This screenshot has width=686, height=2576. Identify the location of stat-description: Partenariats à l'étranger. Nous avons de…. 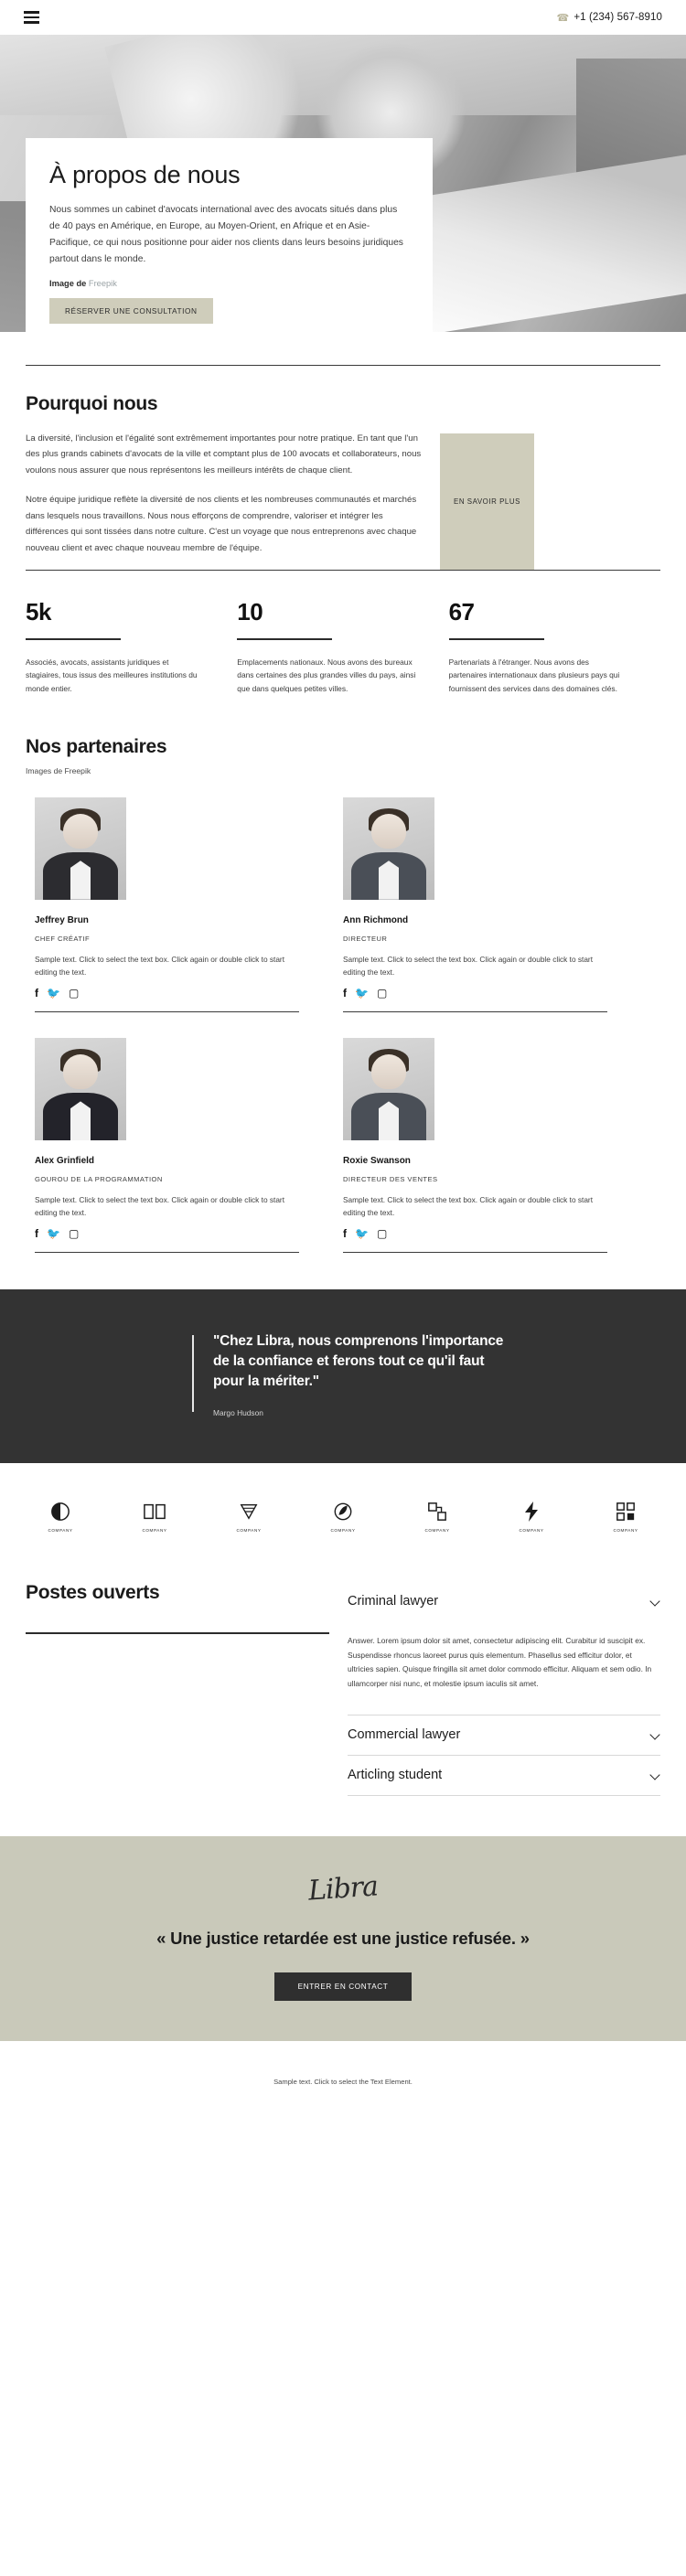
(534, 675).